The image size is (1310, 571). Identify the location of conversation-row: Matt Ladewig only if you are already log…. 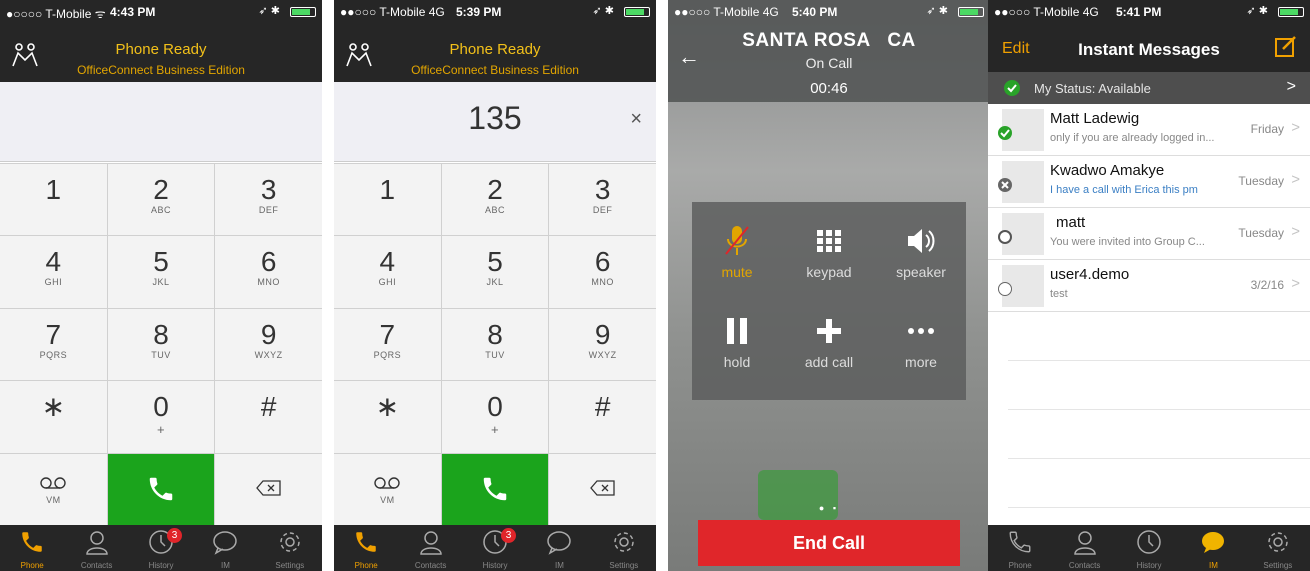
(1149, 130).